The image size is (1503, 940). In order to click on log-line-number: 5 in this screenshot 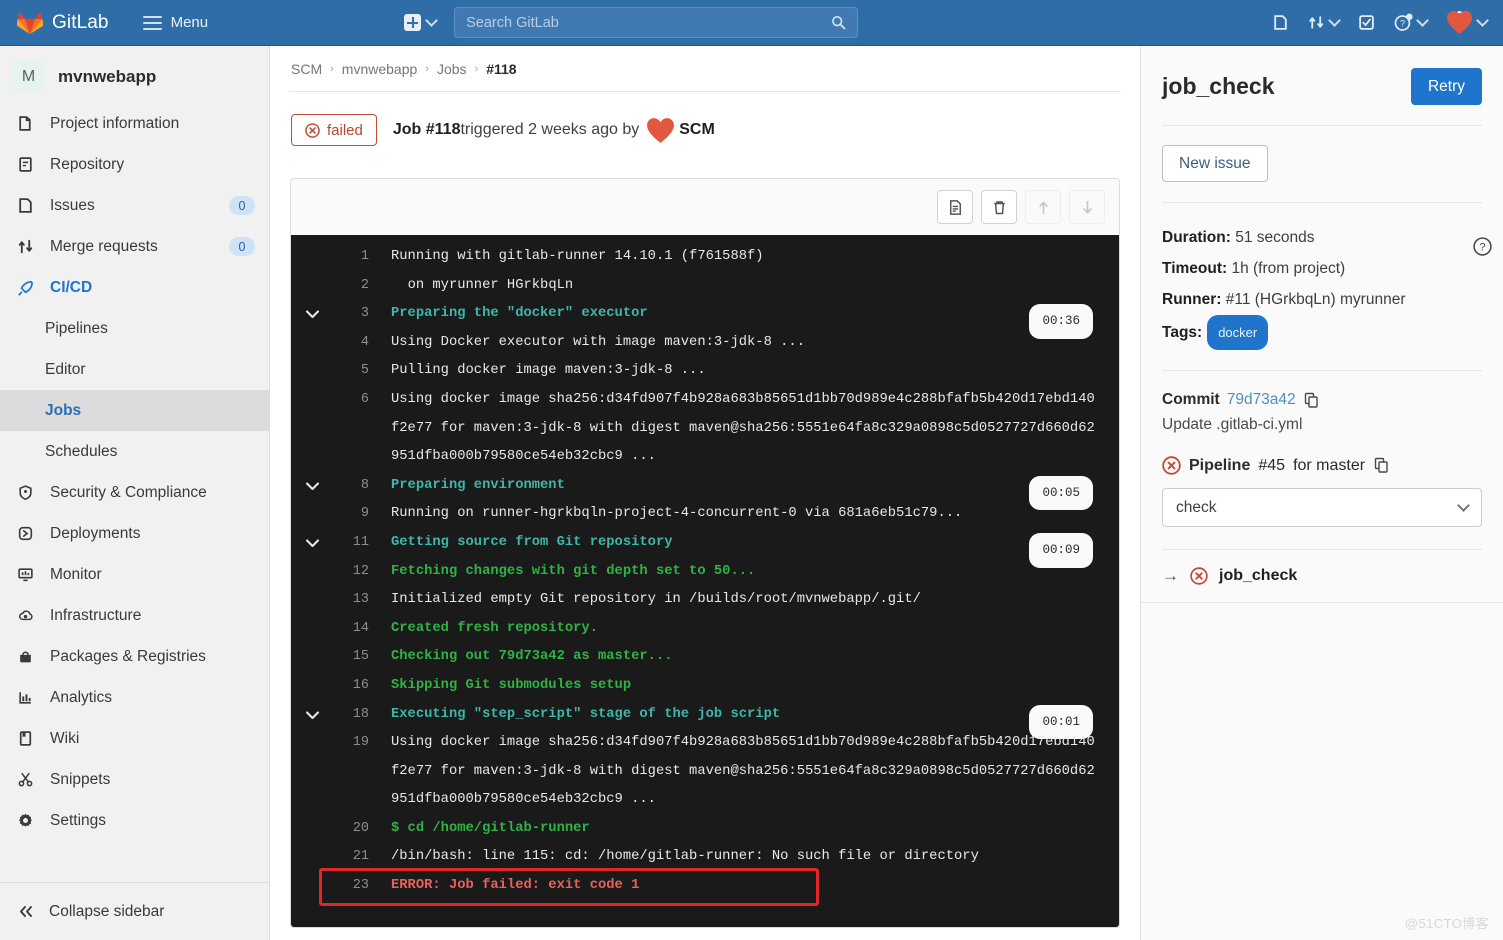, I will do `click(364, 371)`.